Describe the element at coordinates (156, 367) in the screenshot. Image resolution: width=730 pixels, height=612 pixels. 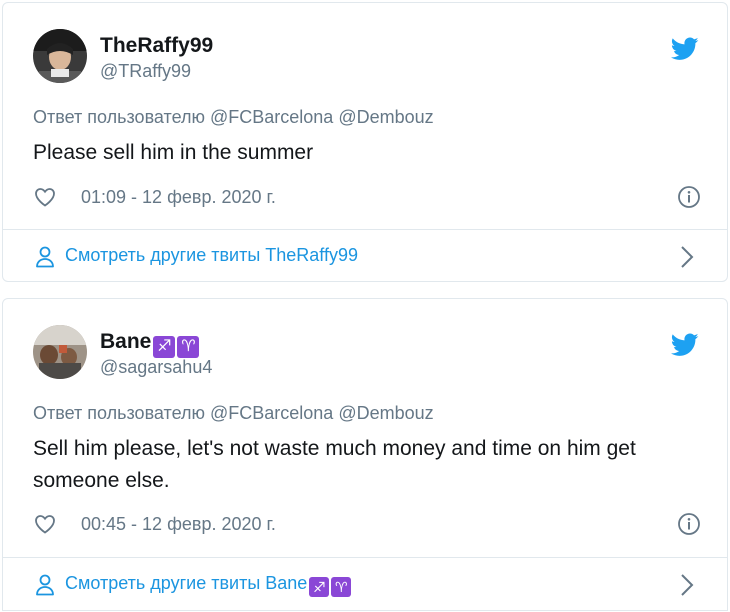
I see `user-handle: @sagarsahu4` at that location.